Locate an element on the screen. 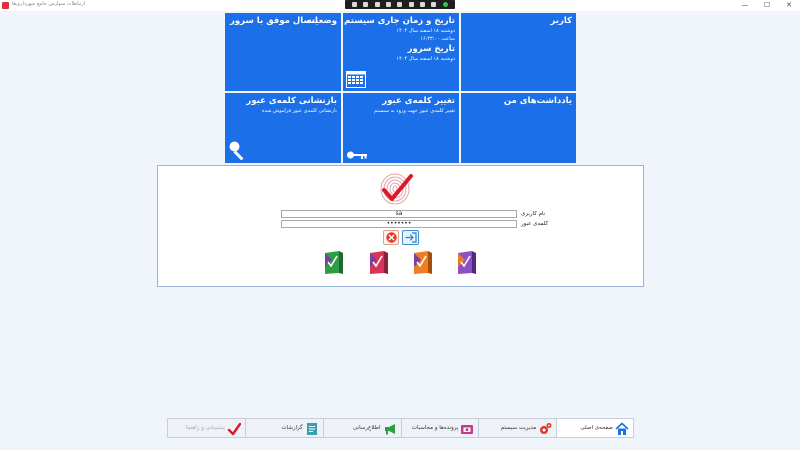  tile-reset-password-title: بازنشانی کلمه‌ی عبور is located at coordinates (291, 101).